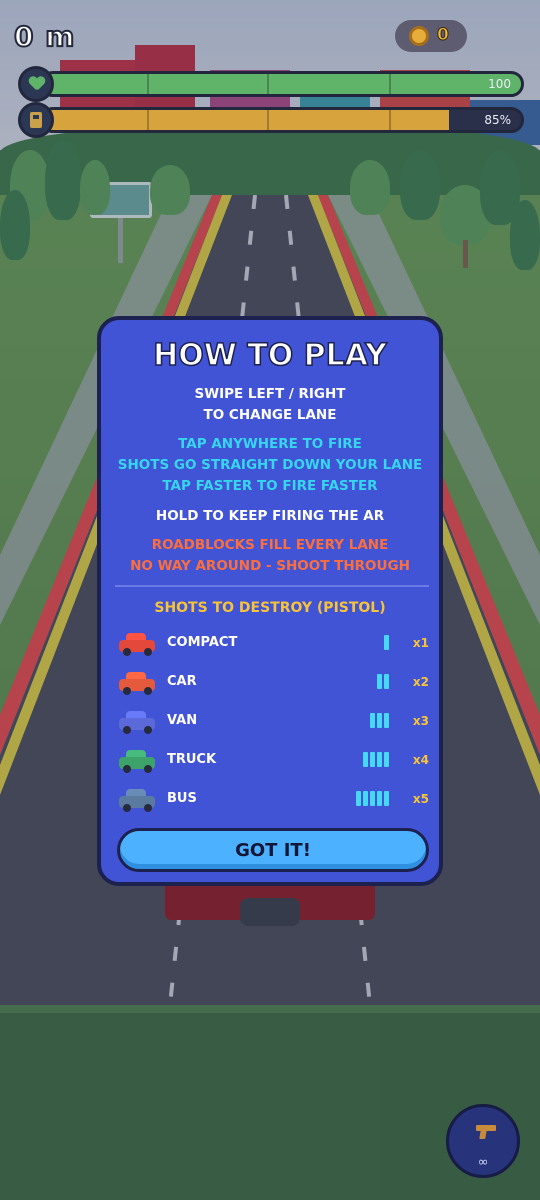 The height and width of the screenshot is (1200, 540). Describe the element at coordinates (272, 586) in the screenshot. I see `divider` at that location.